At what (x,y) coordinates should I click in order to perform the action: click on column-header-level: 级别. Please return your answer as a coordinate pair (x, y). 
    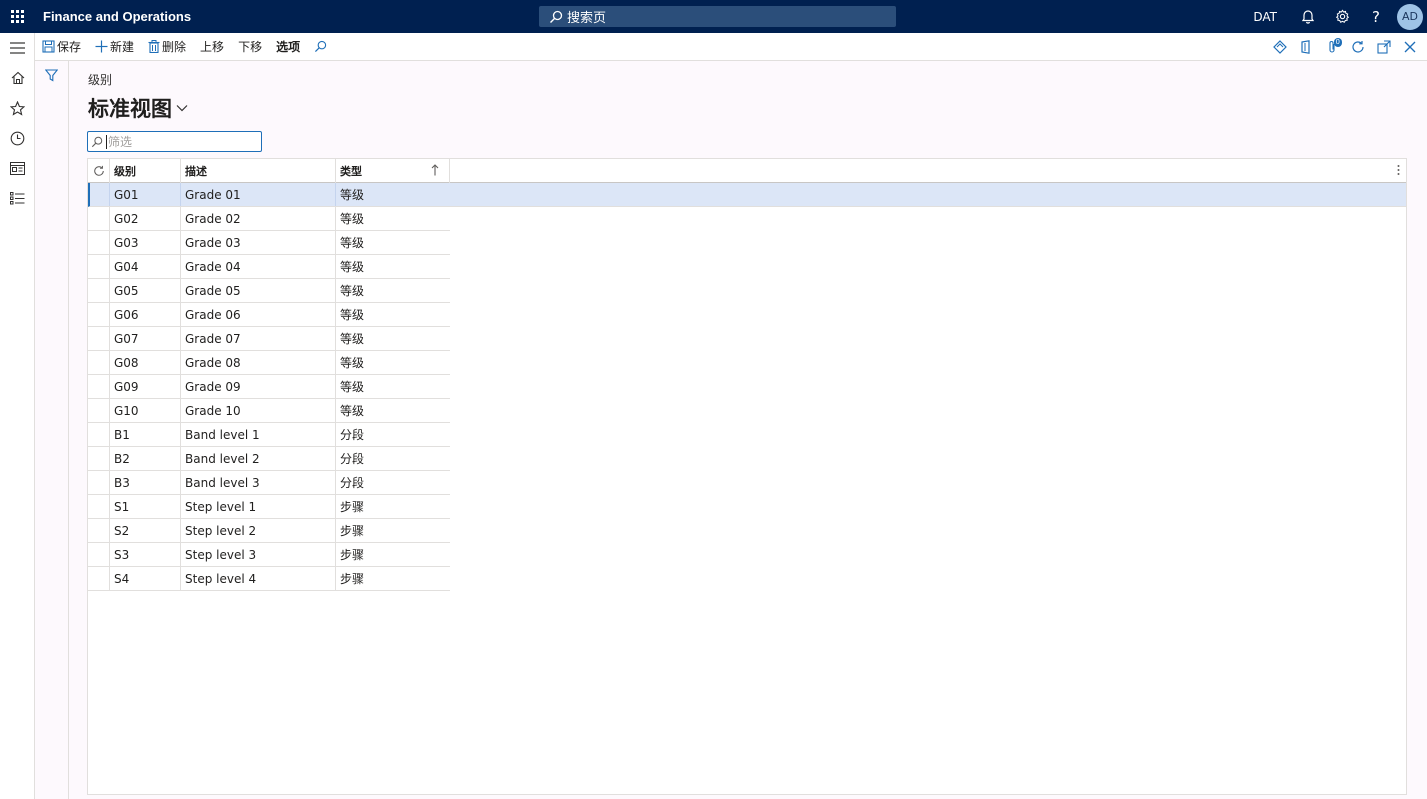
    Looking at the image, I should click on (145, 171).